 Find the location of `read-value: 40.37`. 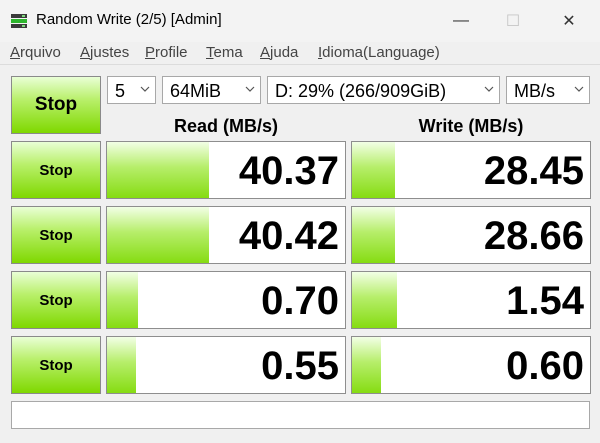

read-value: 40.37 is located at coordinates (288, 171).